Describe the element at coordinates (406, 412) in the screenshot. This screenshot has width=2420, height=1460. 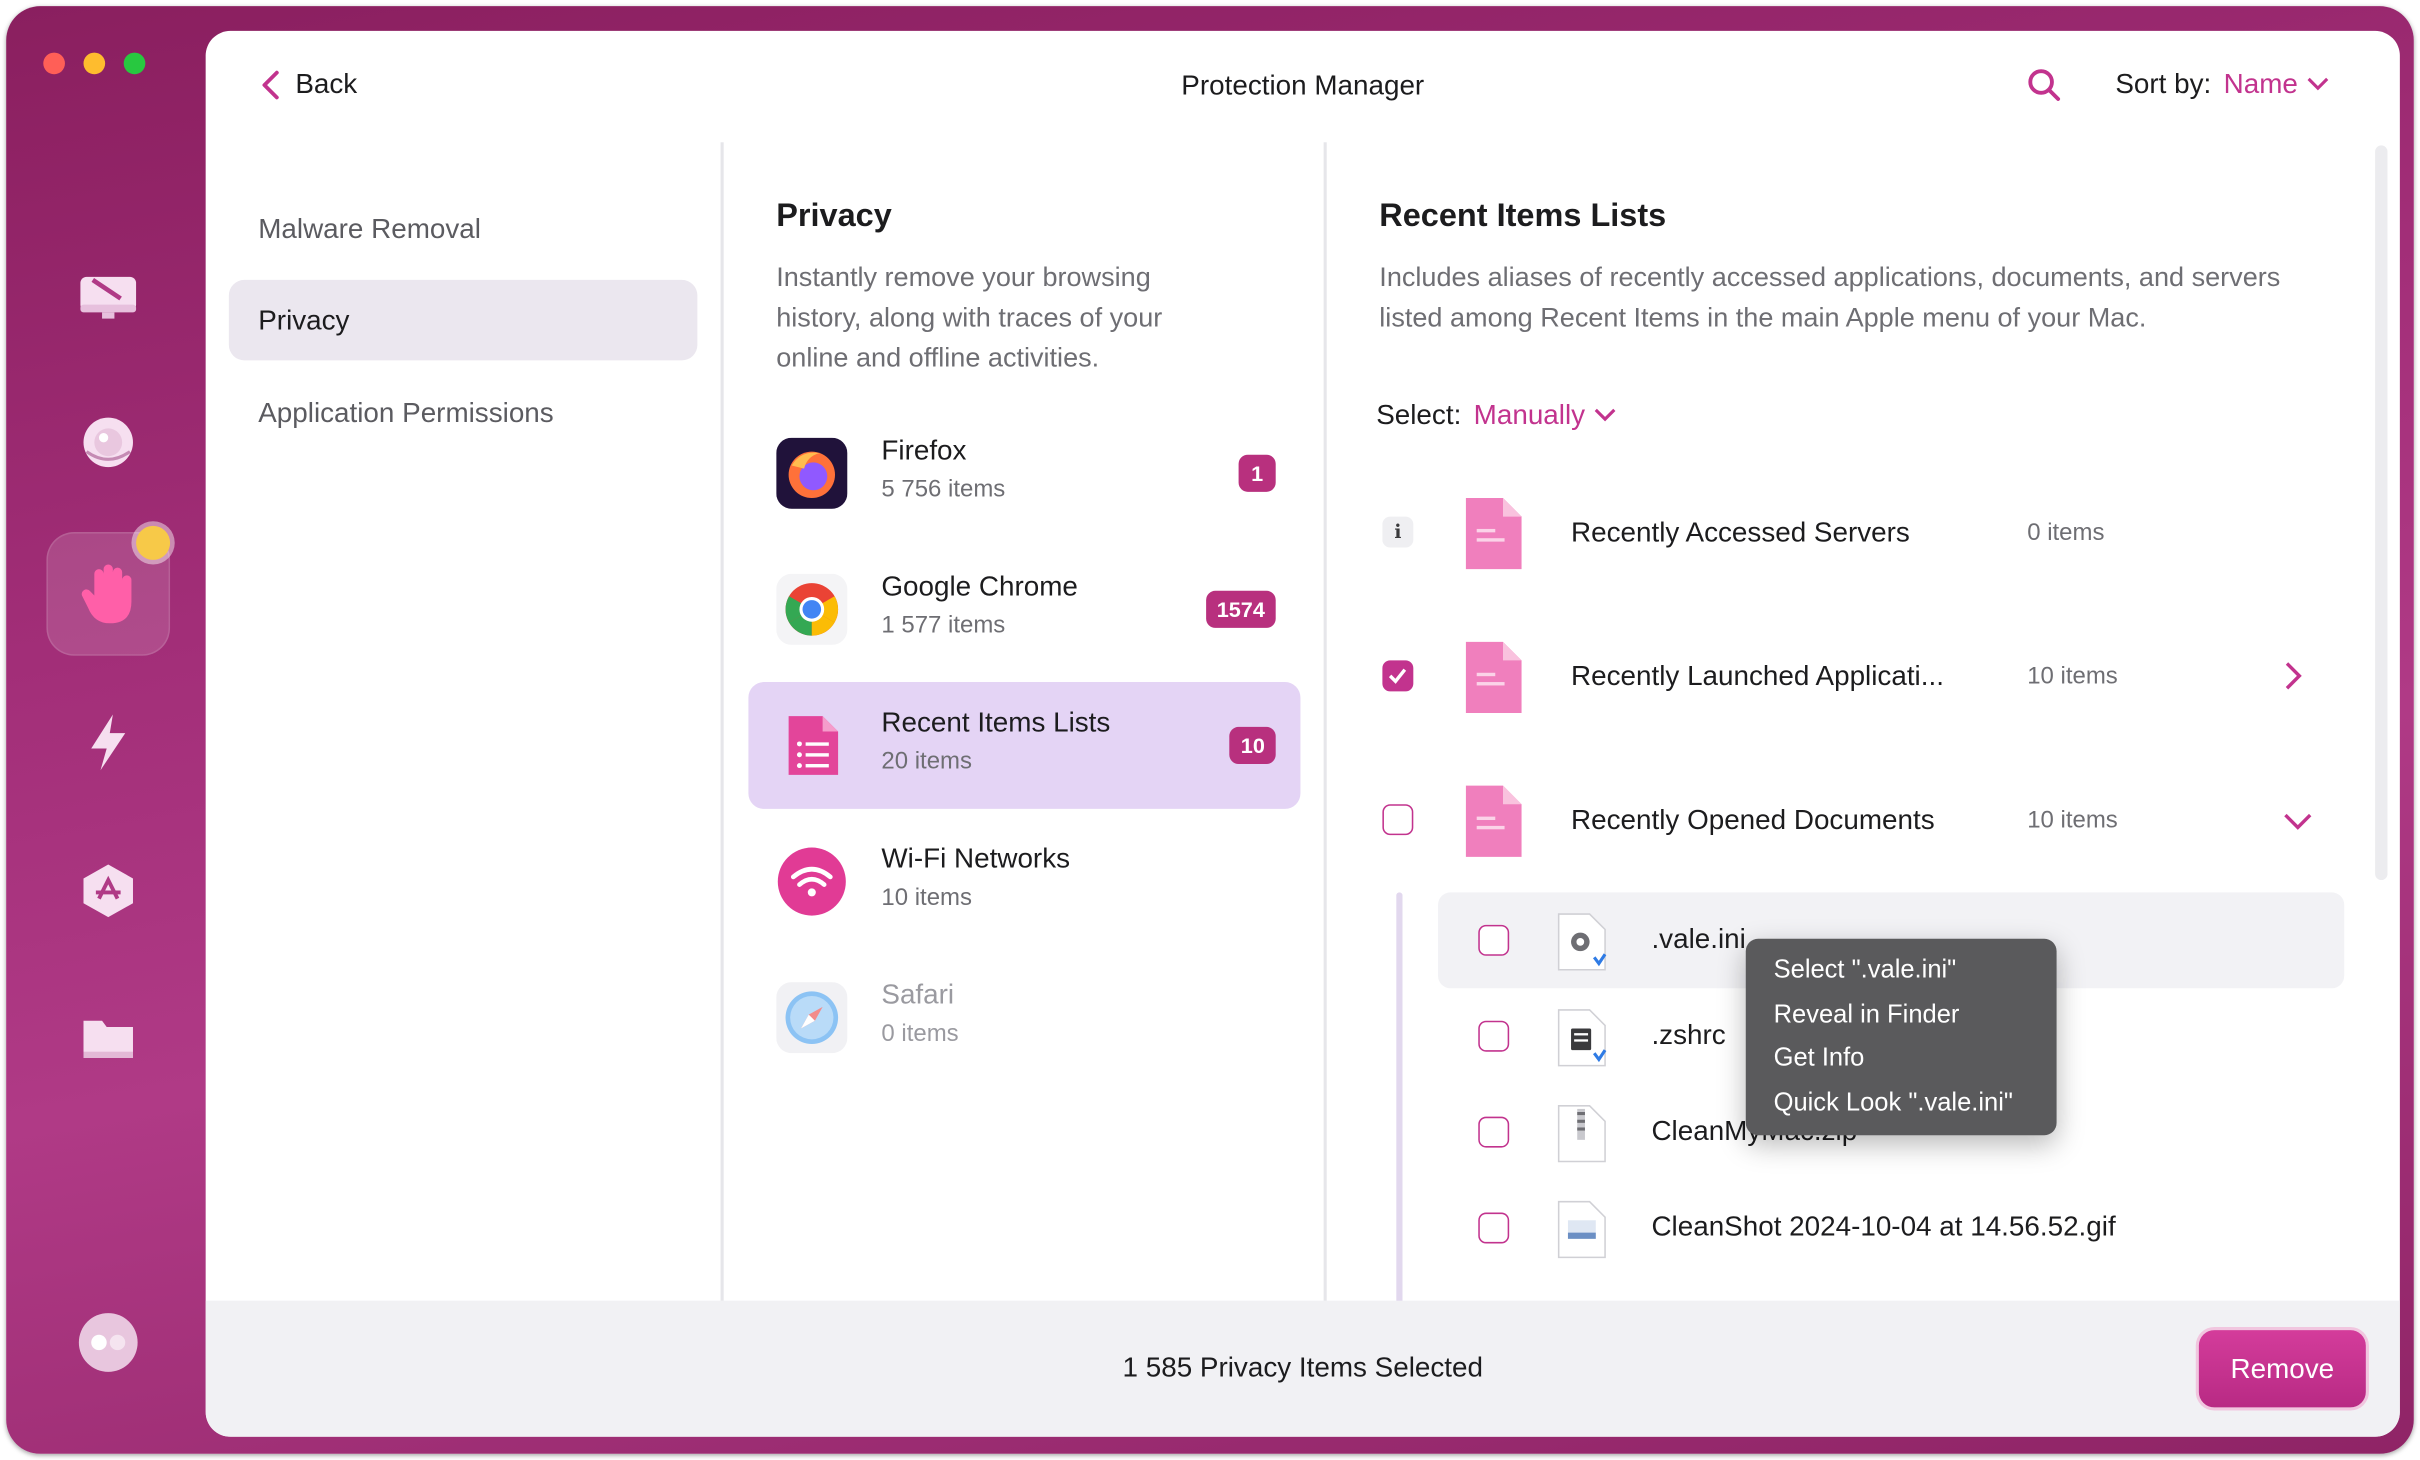
I see `nav-item-label: Application Permissions` at that location.